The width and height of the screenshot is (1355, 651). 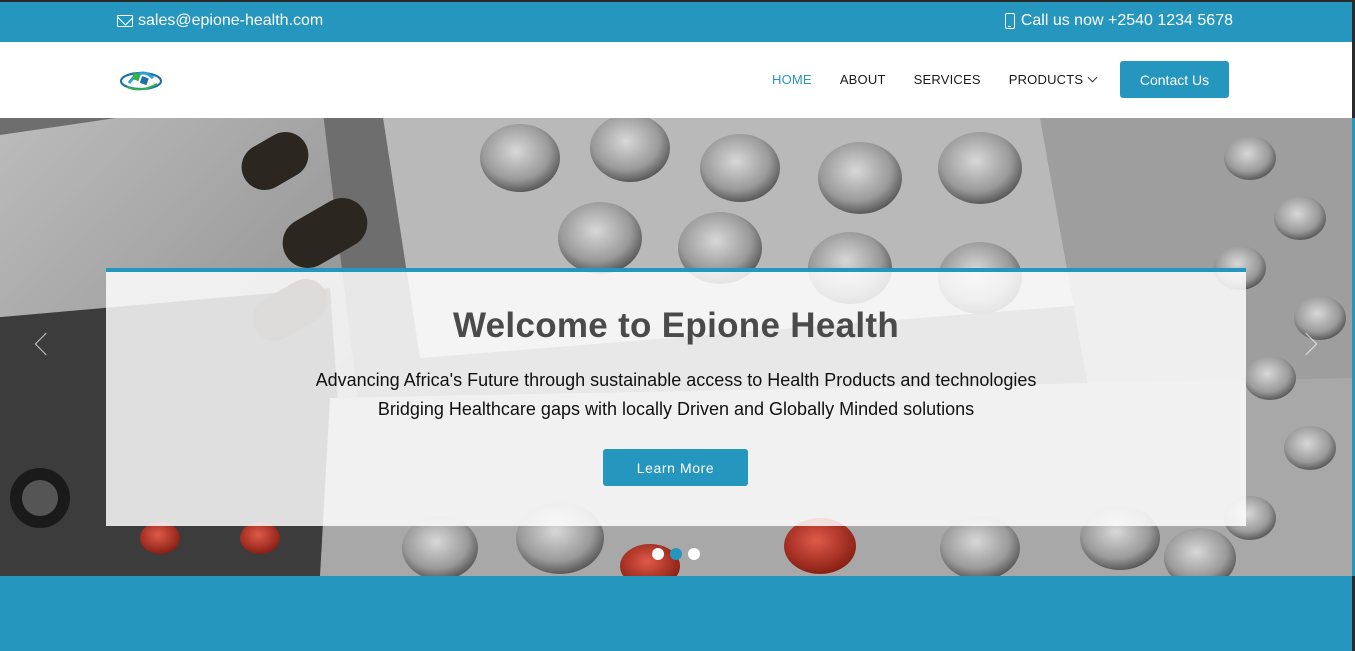 I want to click on section-band, so click(x=677, y=613).